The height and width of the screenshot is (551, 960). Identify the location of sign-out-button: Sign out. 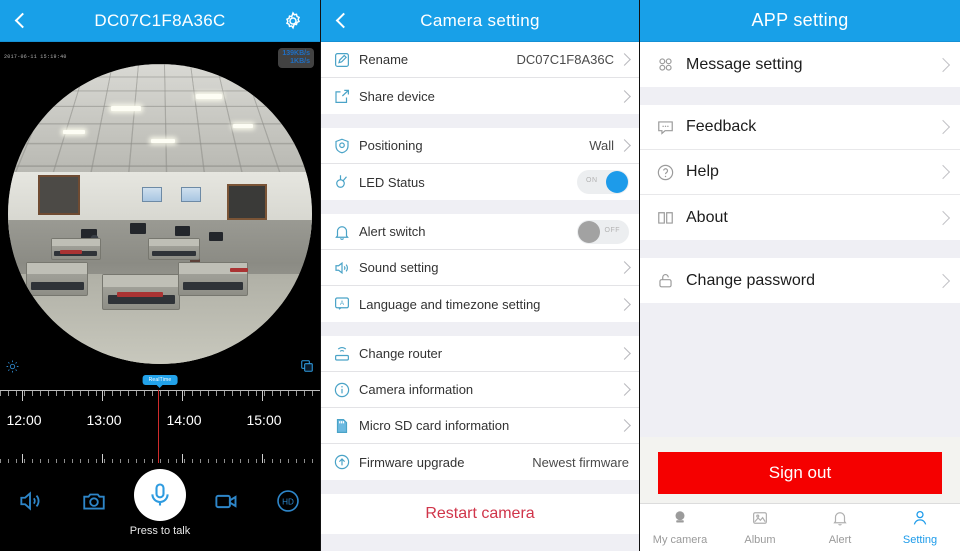
(800, 473).